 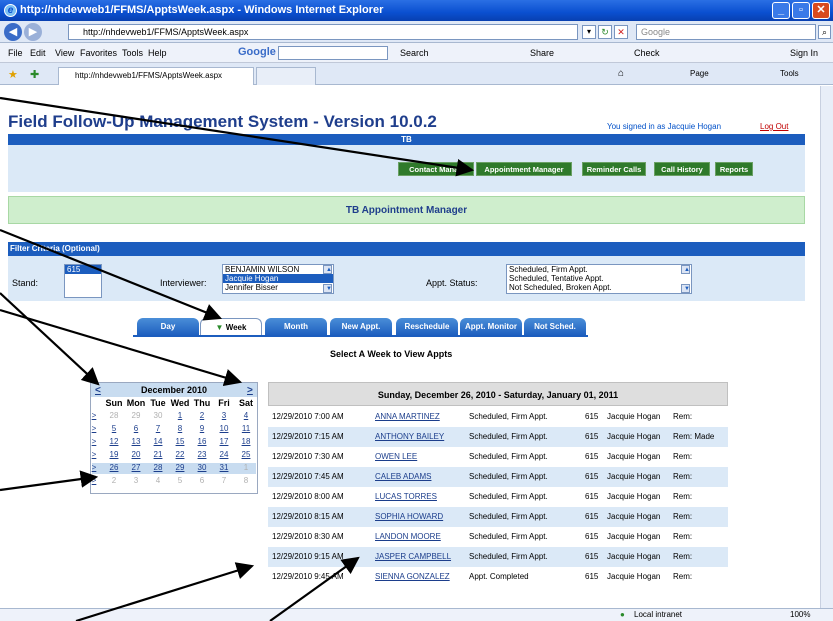 What do you see at coordinates (685, 288) in the screenshot?
I see `scroll-down-icon: ▼` at bounding box center [685, 288].